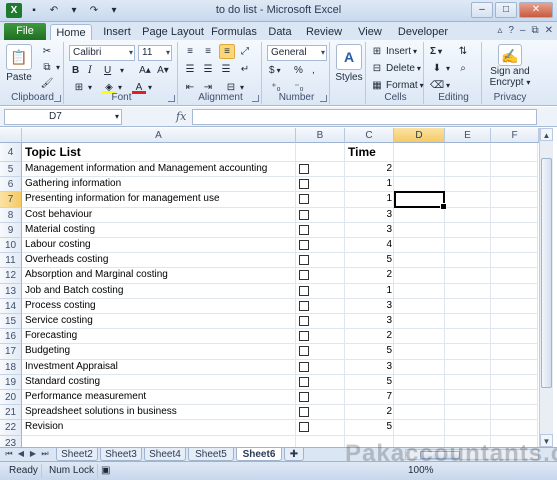  I want to click on format-cells-button: ▦ Format ▾, so click(396, 85).